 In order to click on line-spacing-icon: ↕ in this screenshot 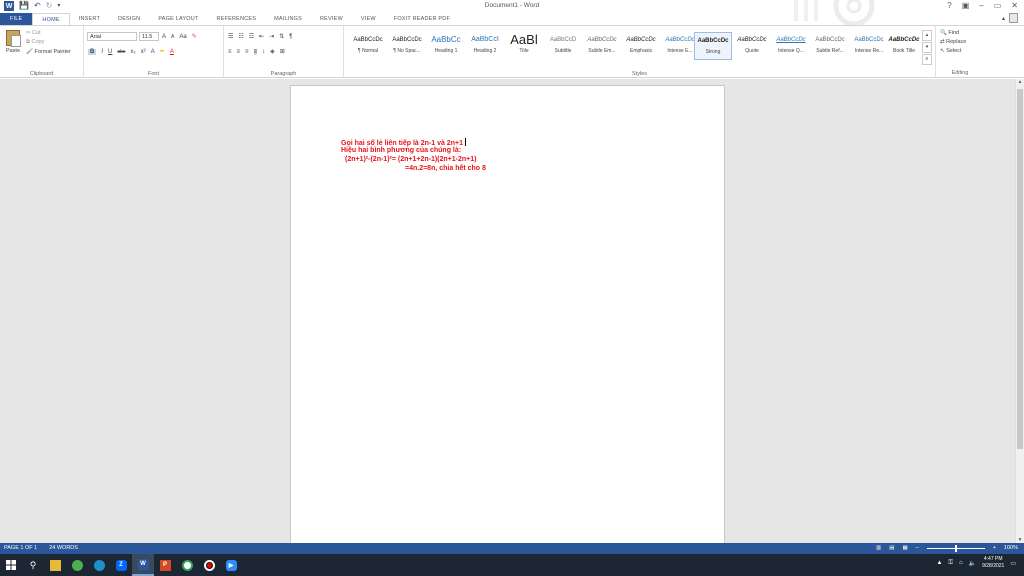, I will do `click(263, 52)`.